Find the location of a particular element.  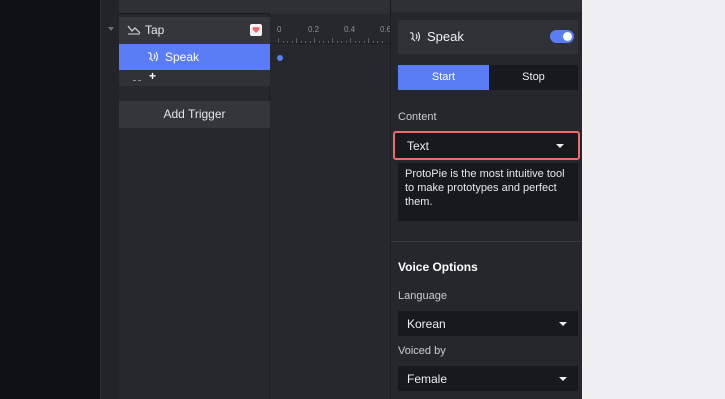

tick-label: 0.2 is located at coordinates (314, 29).